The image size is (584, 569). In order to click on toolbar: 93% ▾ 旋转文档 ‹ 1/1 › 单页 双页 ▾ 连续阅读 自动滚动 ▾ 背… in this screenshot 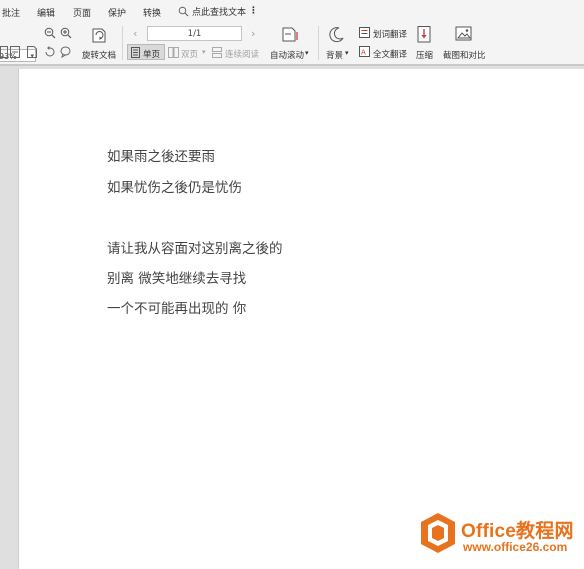, I will do `click(292, 43)`.